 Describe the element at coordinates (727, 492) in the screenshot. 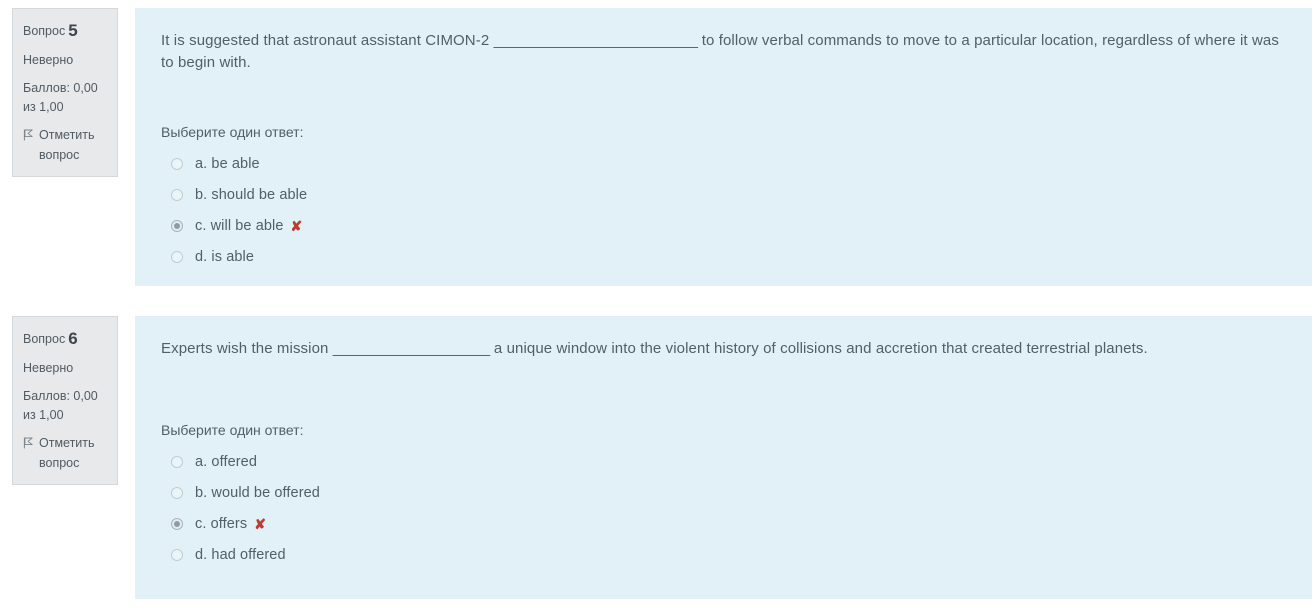

I see `answer-option: b. would be offered` at that location.